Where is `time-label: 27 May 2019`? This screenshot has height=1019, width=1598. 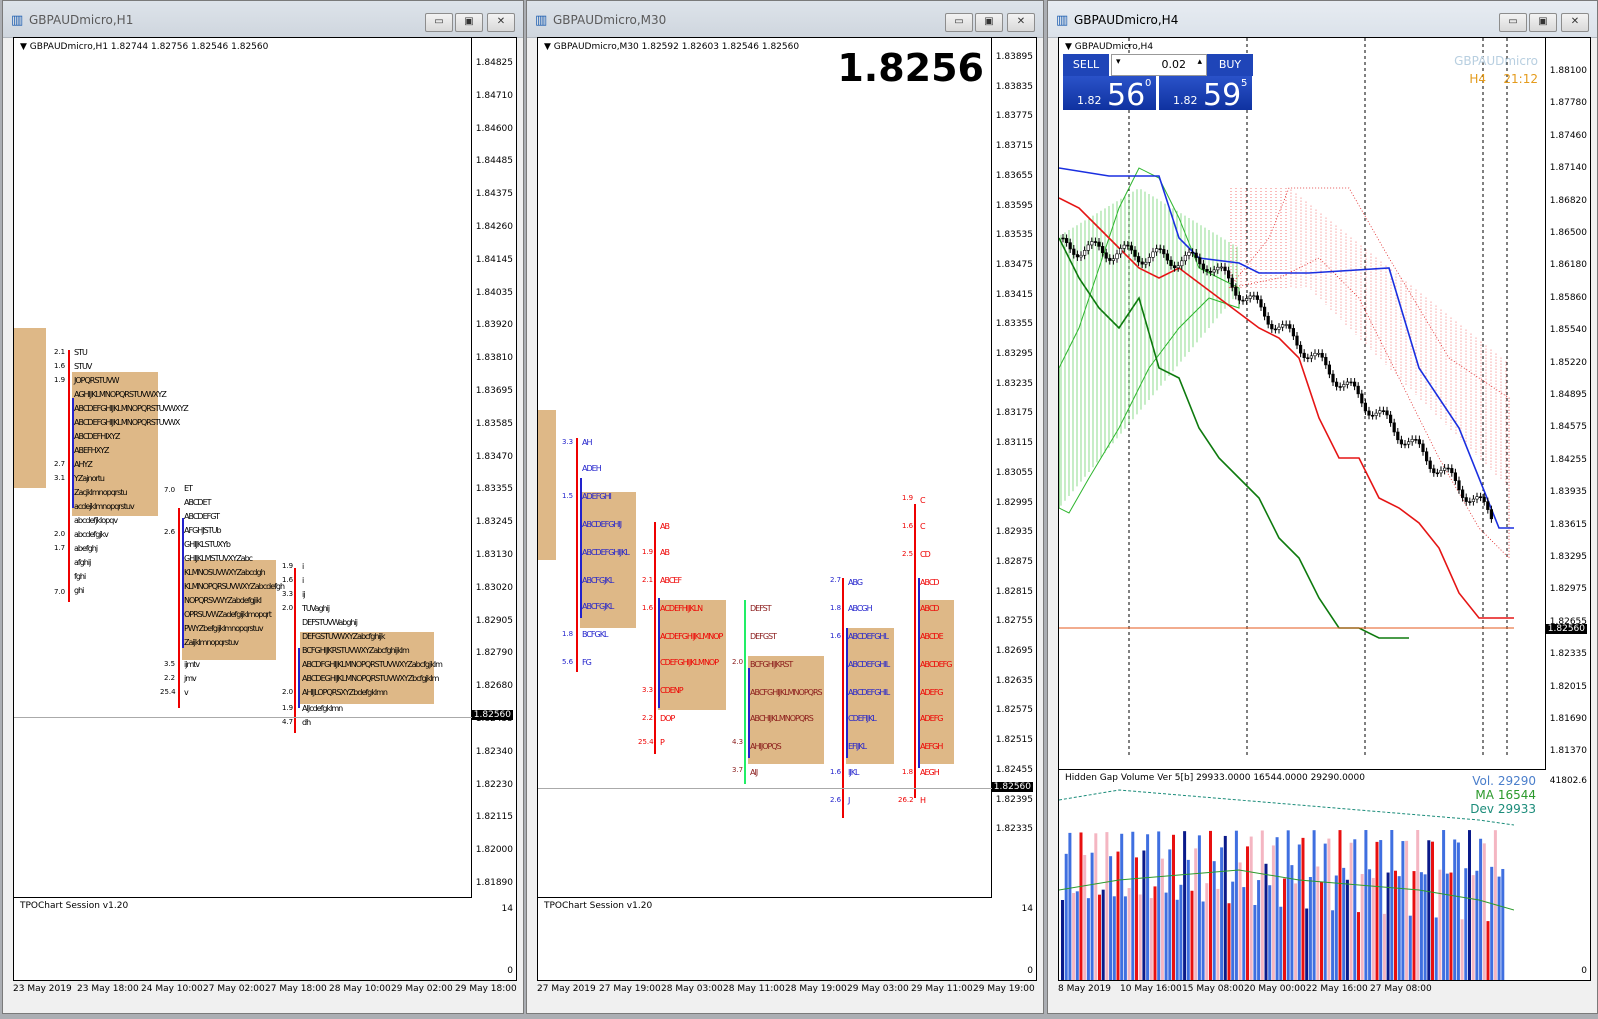 time-label: 27 May 2019 is located at coordinates (566, 989).